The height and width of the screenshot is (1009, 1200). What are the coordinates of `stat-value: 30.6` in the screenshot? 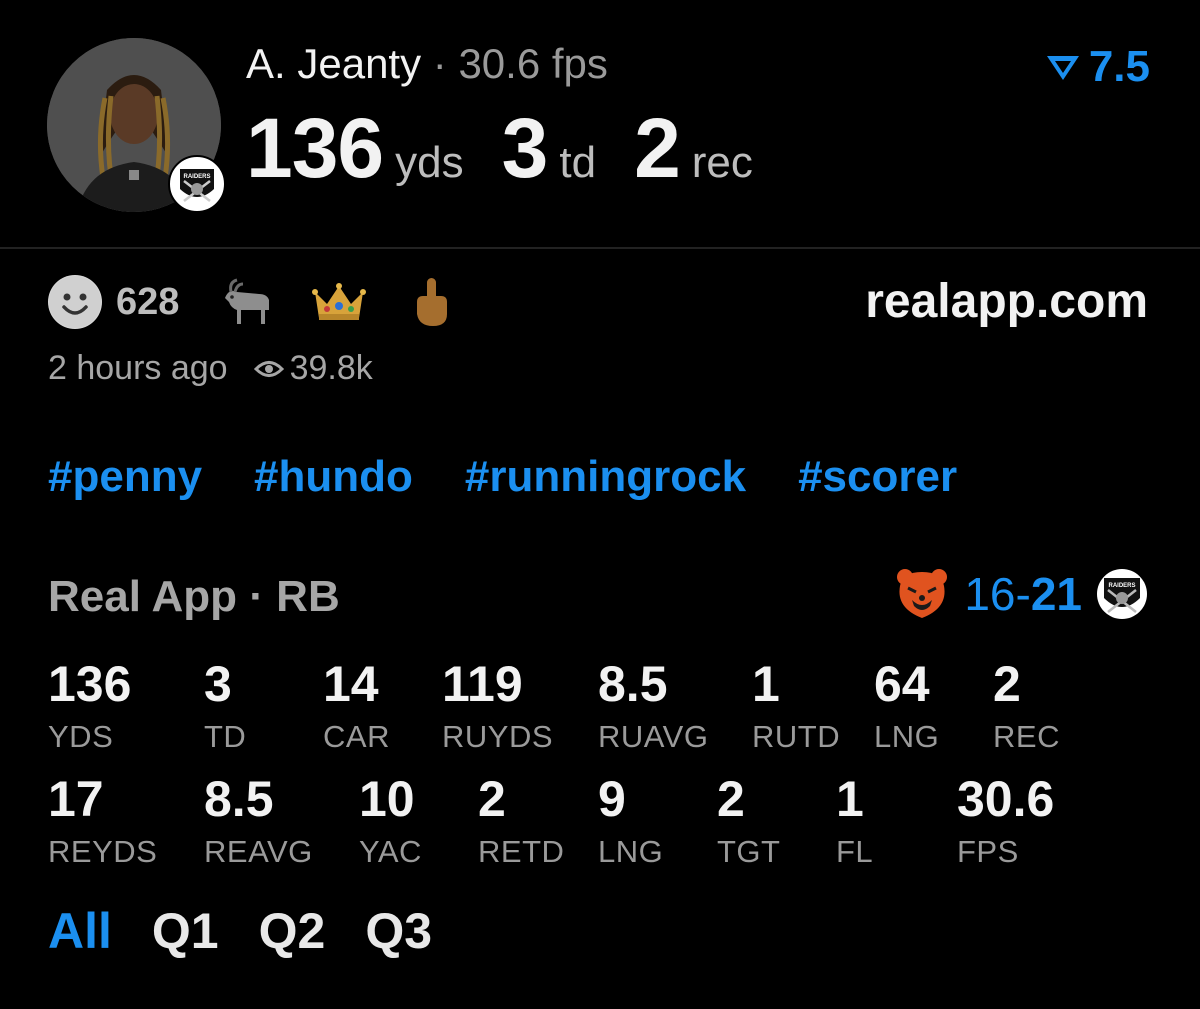 It's located at (1006, 799).